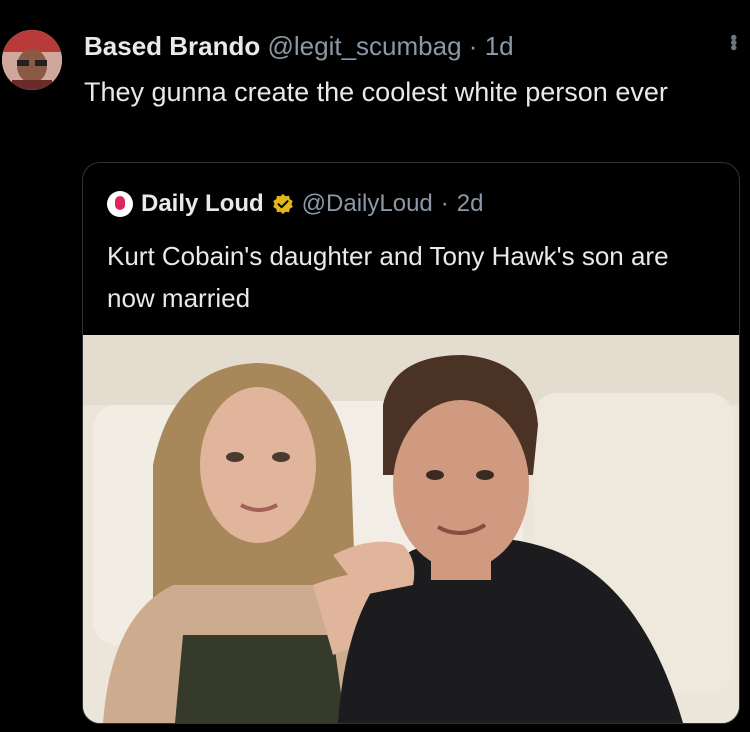 The image size is (750, 732). I want to click on quoted-timestamp: 2d, so click(470, 204).